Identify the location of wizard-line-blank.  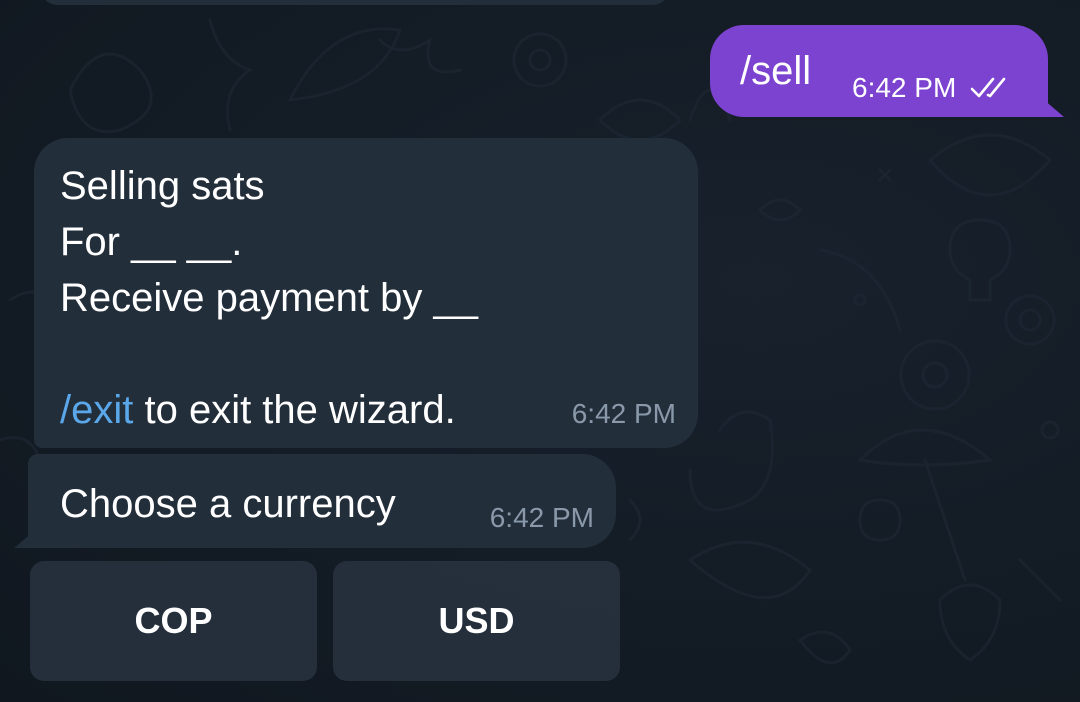
(269, 354).